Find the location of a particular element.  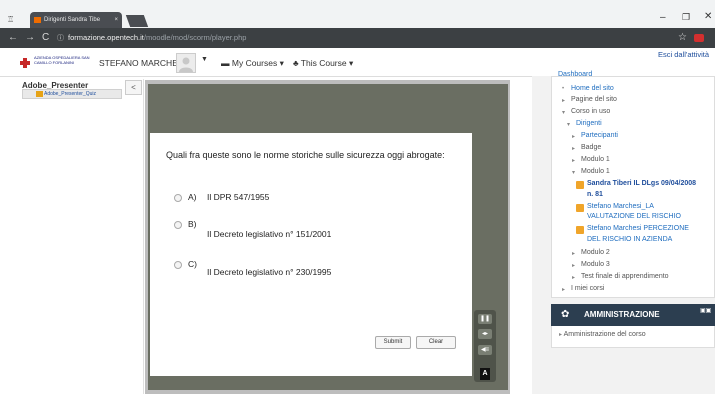

this-course-menu: ♣ This Course ▾ is located at coordinates (323, 63).